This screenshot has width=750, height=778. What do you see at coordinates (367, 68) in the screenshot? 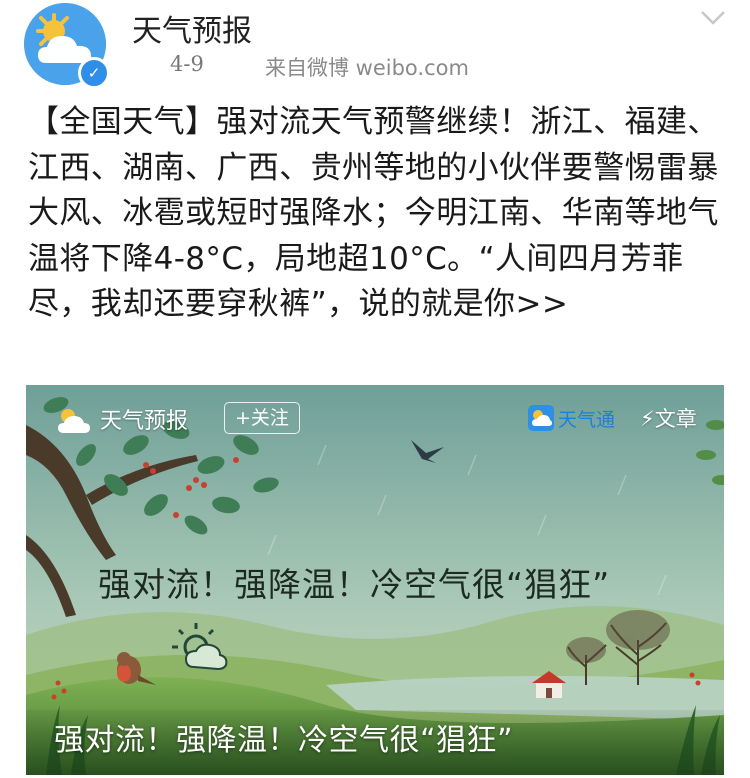
I see `post-source: 来自微博 weibo.com` at bounding box center [367, 68].